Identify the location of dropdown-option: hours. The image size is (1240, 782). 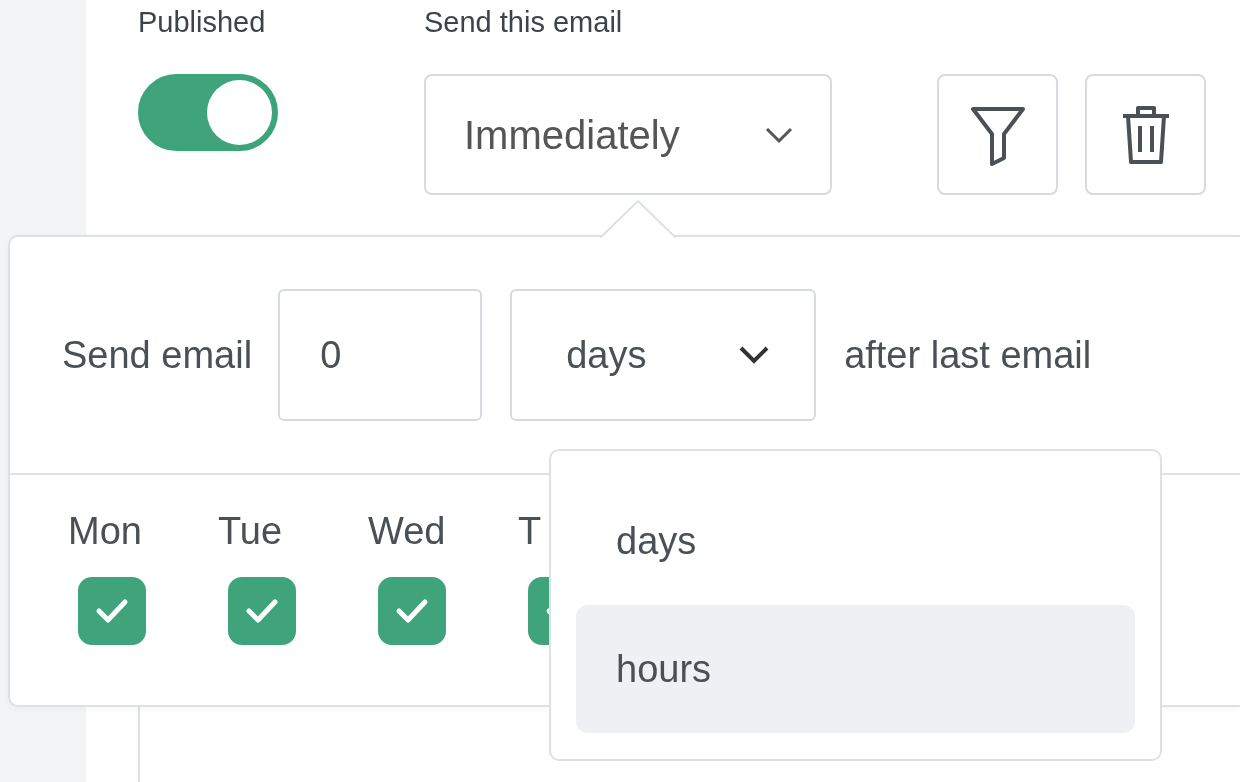
(855, 669).